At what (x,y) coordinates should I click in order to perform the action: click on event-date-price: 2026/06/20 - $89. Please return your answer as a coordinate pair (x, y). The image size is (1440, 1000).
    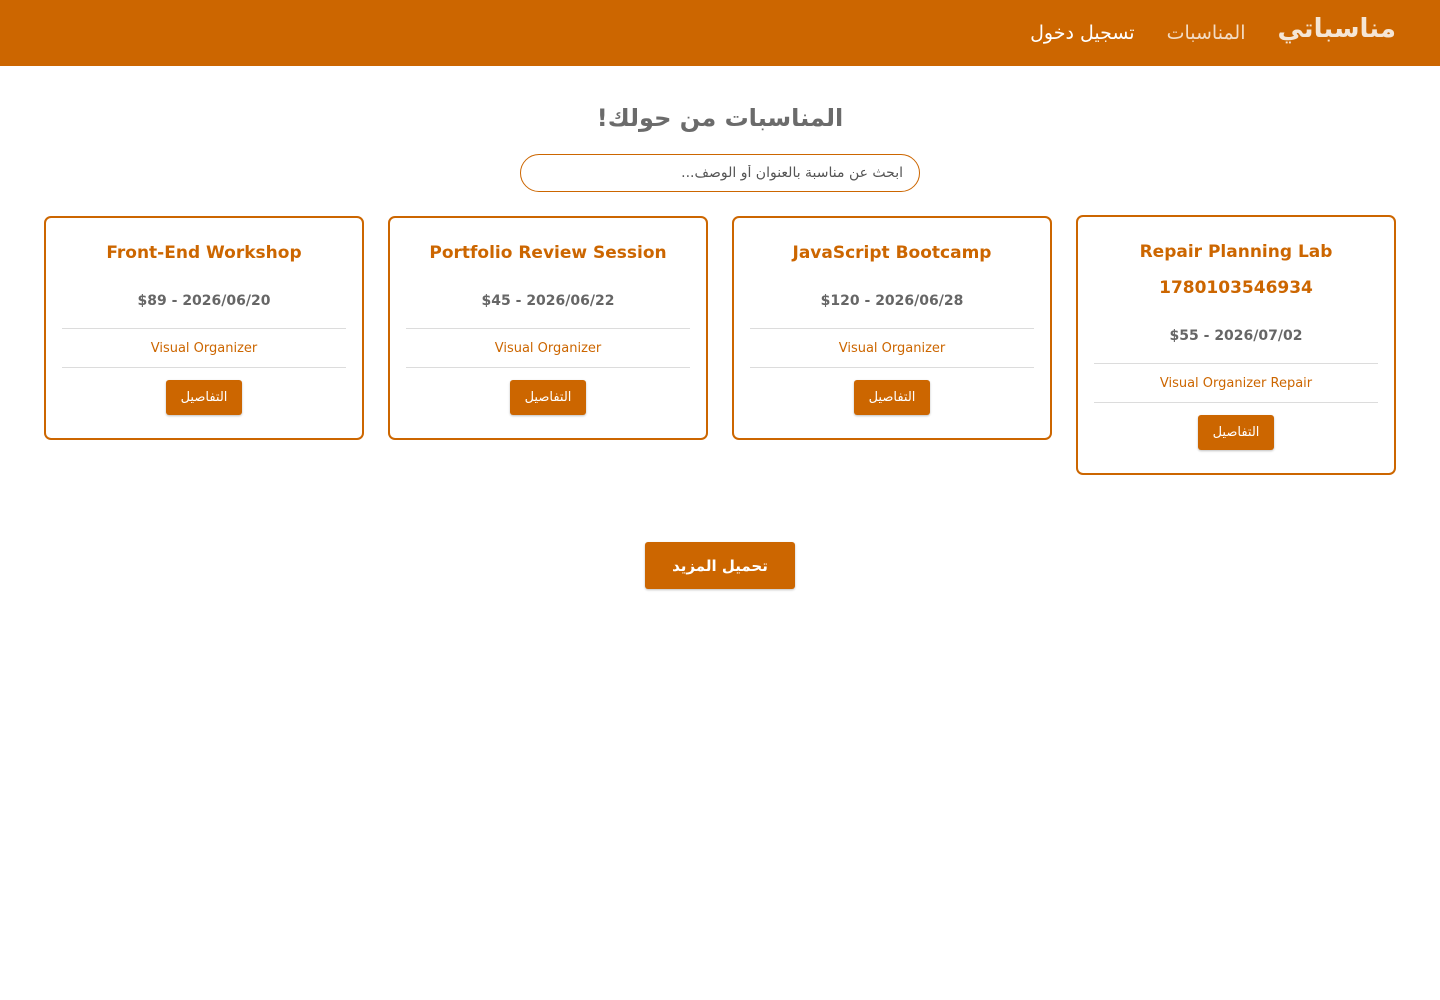
    Looking at the image, I should click on (204, 301).